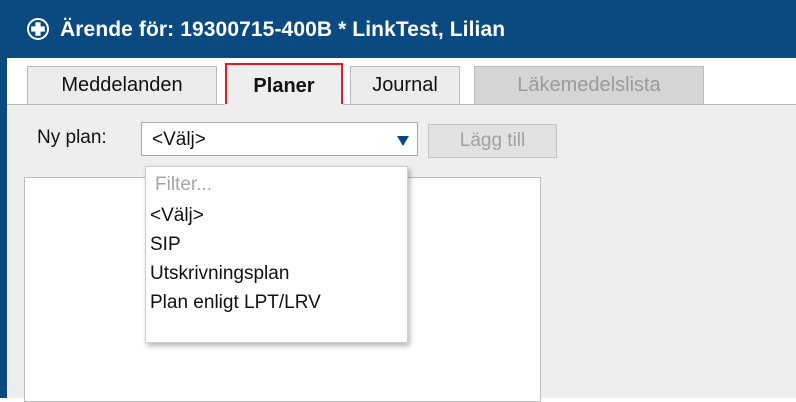  Describe the element at coordinates (492, 141) in the screenshot. I see `add-button: Lägg till` at that location.